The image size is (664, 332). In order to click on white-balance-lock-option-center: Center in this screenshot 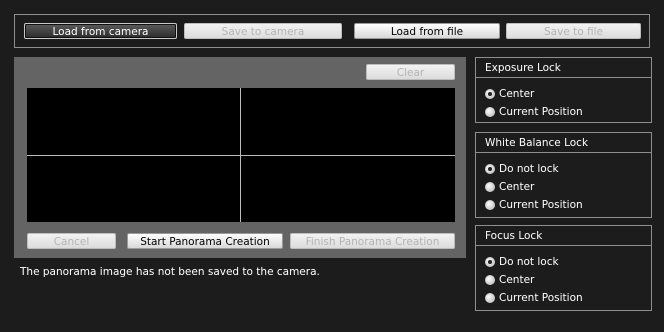, I will do `click(509, 187)`.